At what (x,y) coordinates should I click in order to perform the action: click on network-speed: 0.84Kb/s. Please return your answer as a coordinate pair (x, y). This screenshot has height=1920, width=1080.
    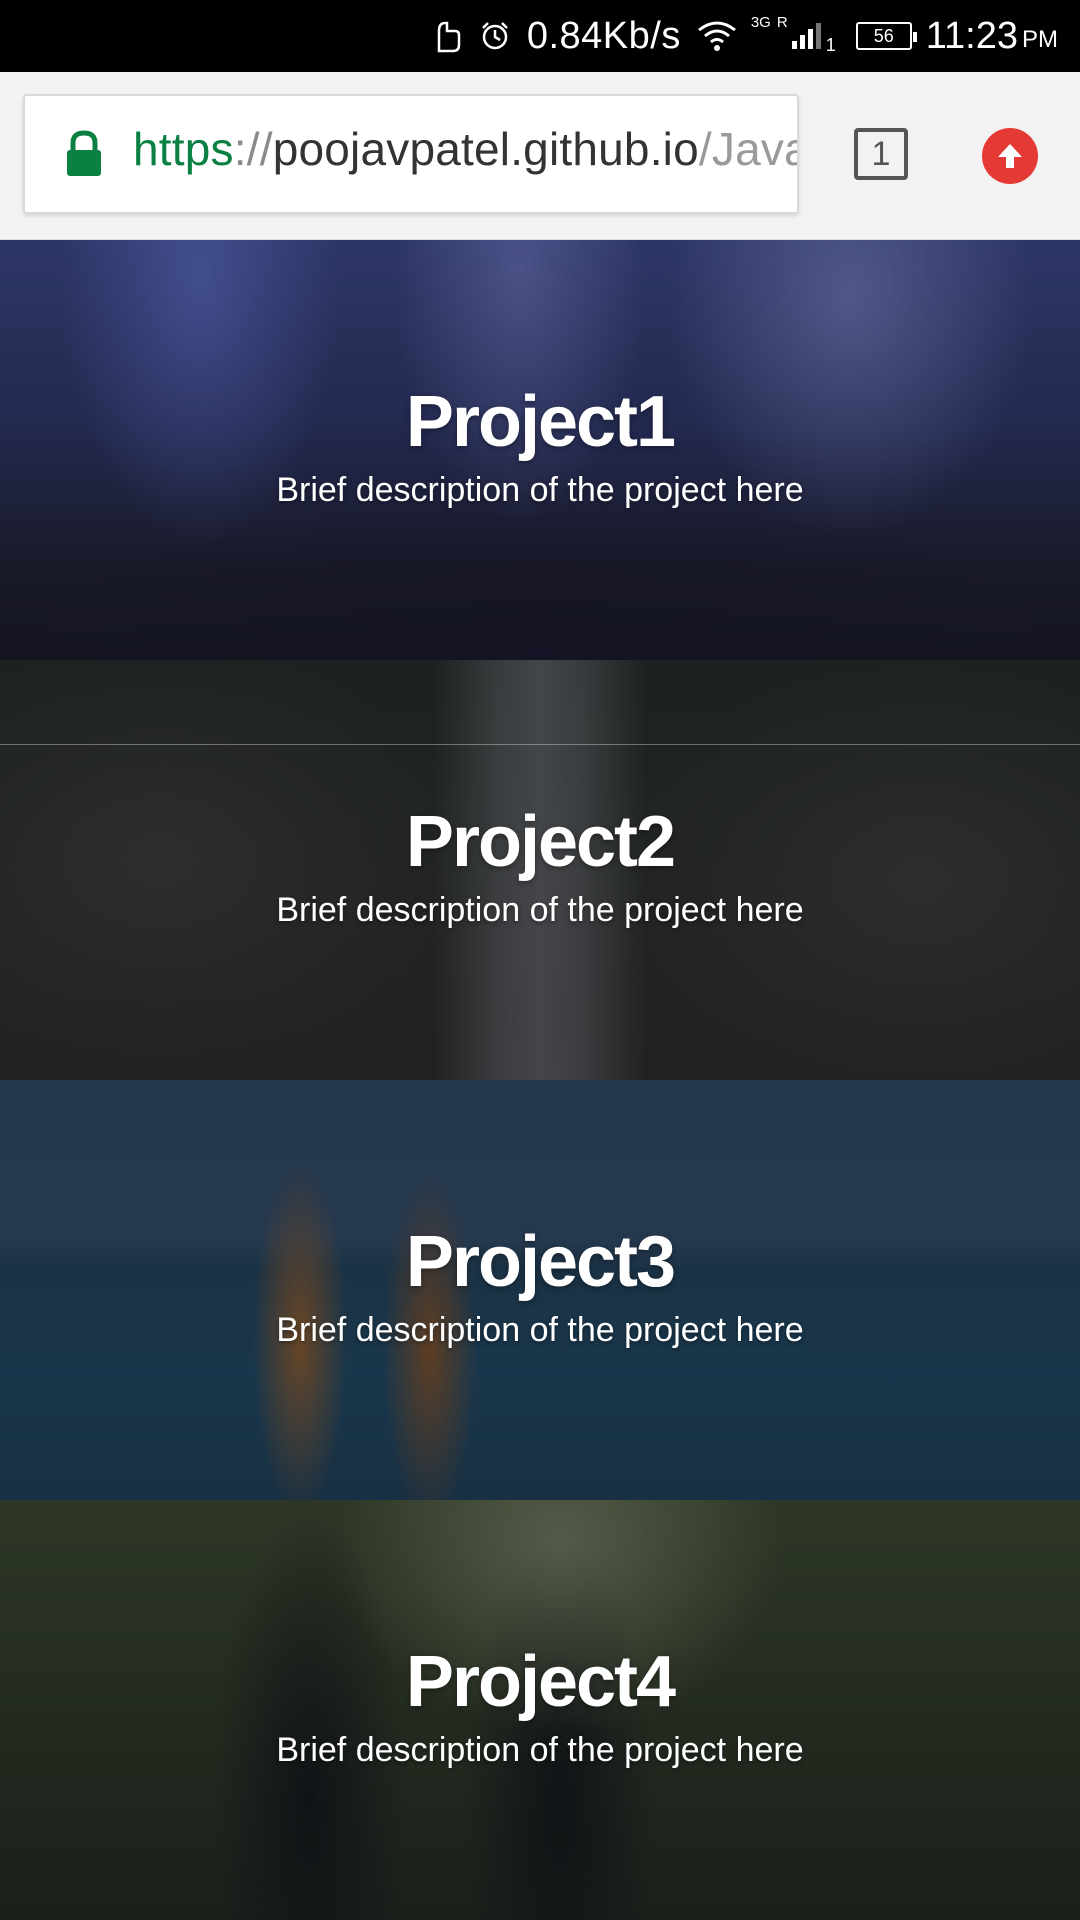
    Looking at the image, I should click on (603, 35).